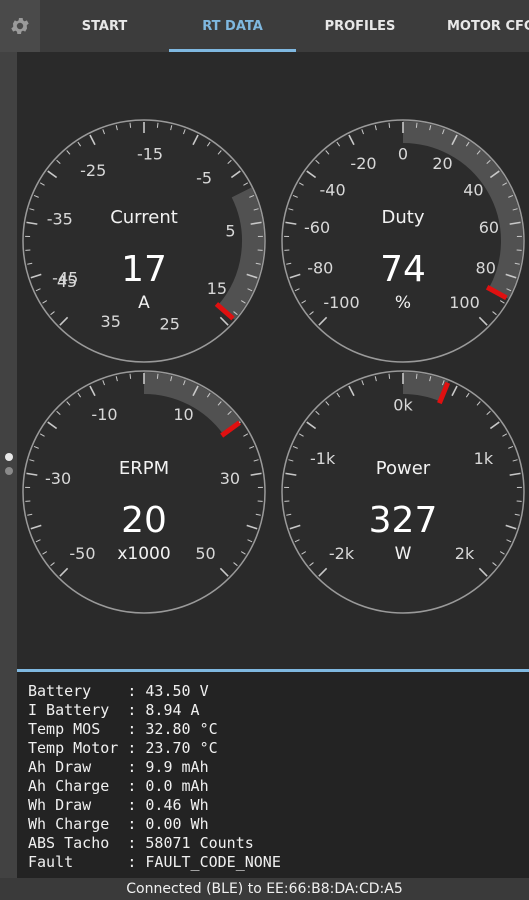  I want to click on gauge-tick-label: -15, so click(150, 154).